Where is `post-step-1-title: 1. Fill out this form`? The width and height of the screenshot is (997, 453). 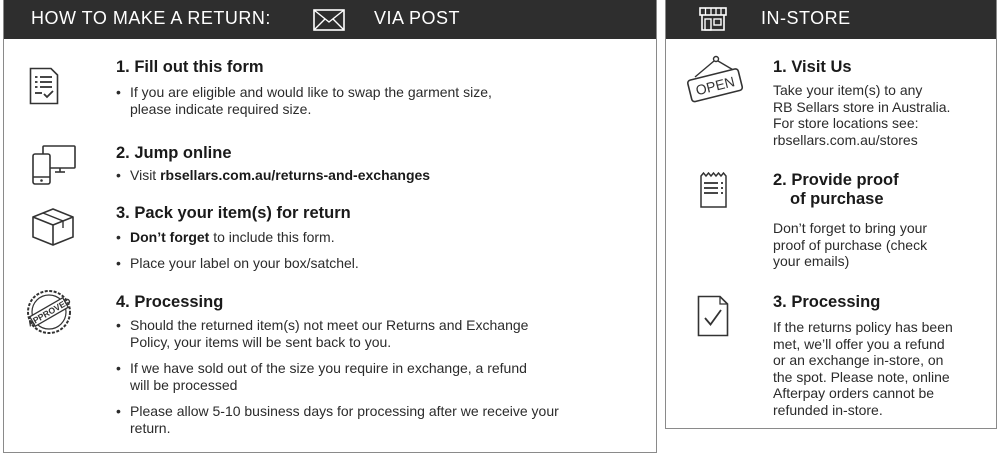 post-step-1-title: 1. Fill out this form is located at coordinates (190, 67).